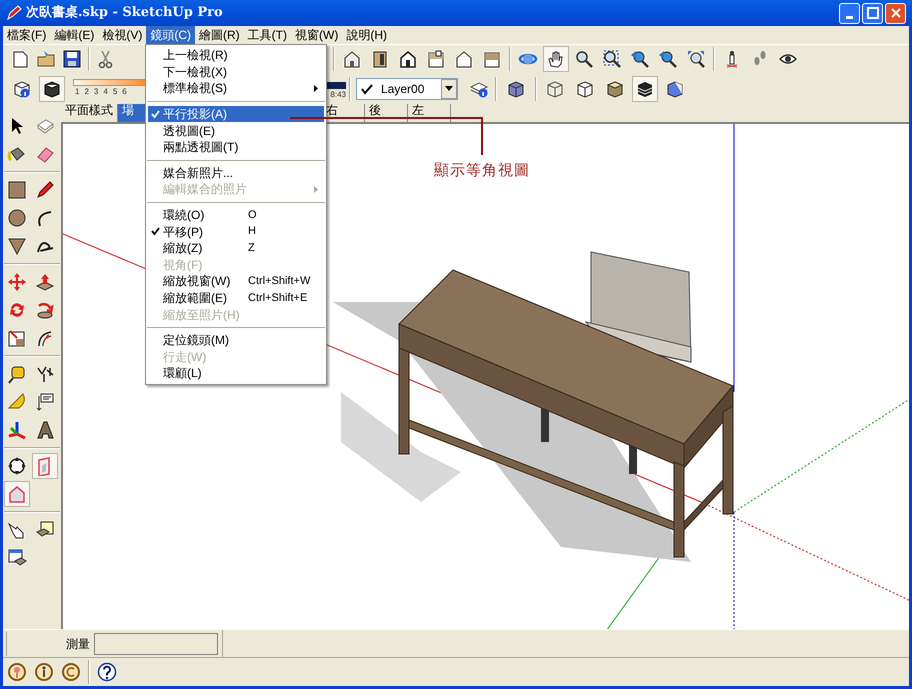 This screenshot has height=689, width=912. I want to click on window-title: 次臥書桌.skp - SketchUp Pro, so click(124, 13).